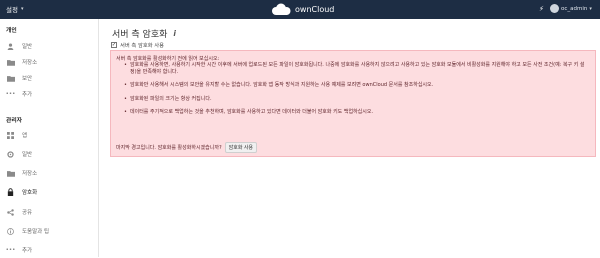 The image size is (600, 258). Describe the element at coordinates (241, 147) in the screenshot. I see `enable-encryption-button: 암호화 사용` at that location.